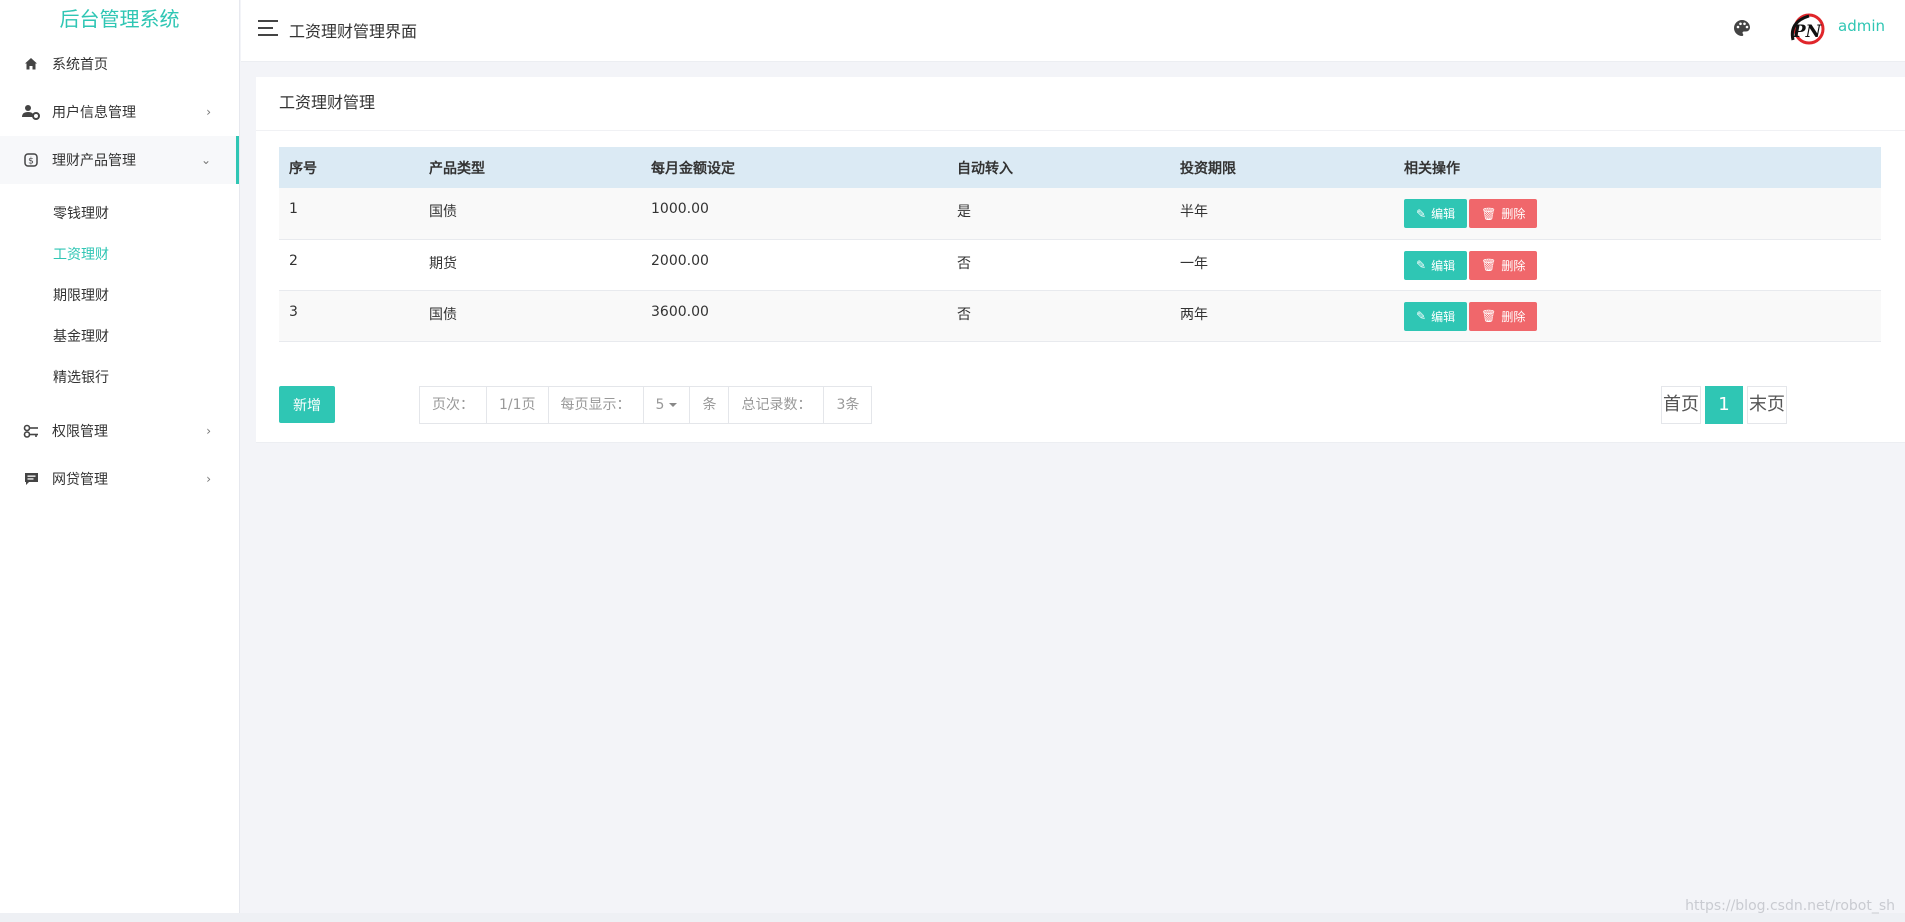 The image size is (1905, 922). I want to click on sidebar-item-online-loan: 网贷管理 ›, so click(119, 479).